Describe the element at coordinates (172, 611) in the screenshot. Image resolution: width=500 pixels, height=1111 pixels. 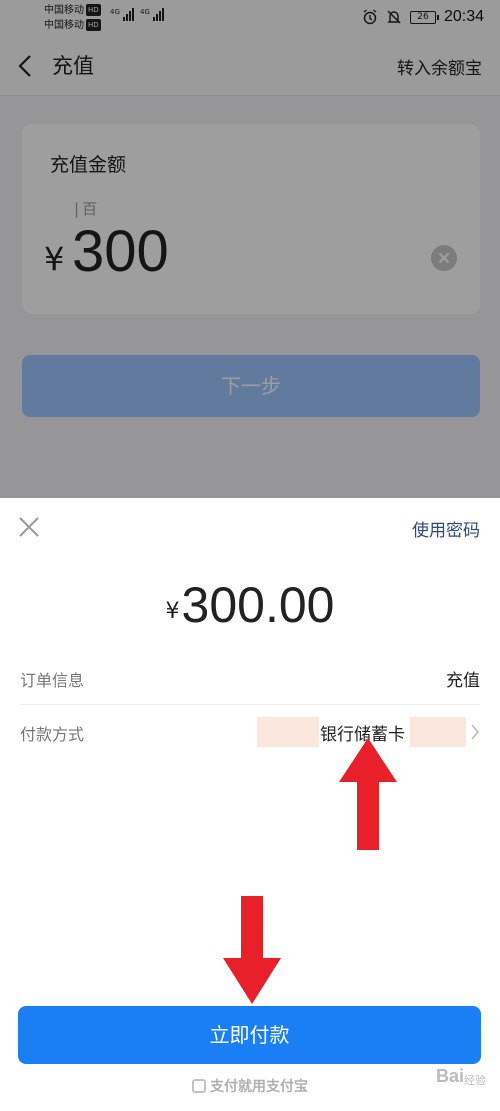
I see `currency-symbol: ¥` at that location.